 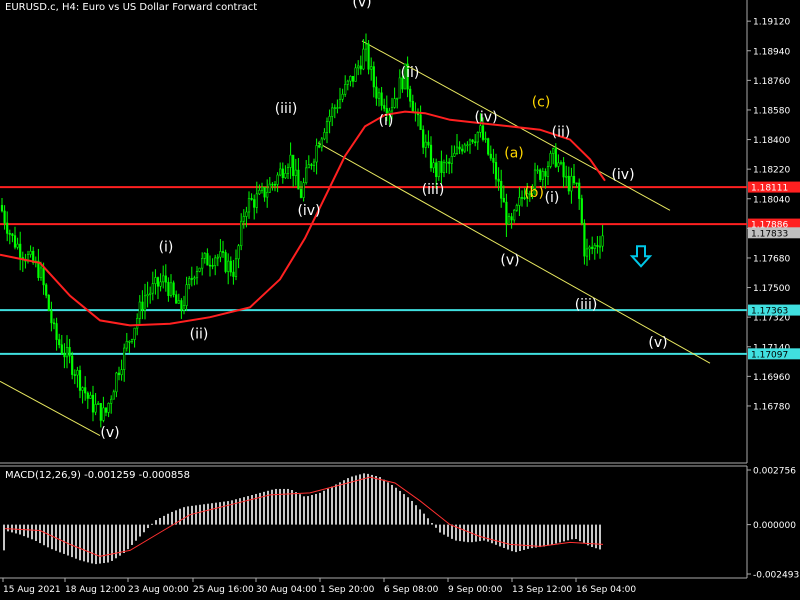 What do you see at coordinates (771, 378) in the screenshot?
I see `price-tick-label: 1.16960` at bounding box center [771, 378].